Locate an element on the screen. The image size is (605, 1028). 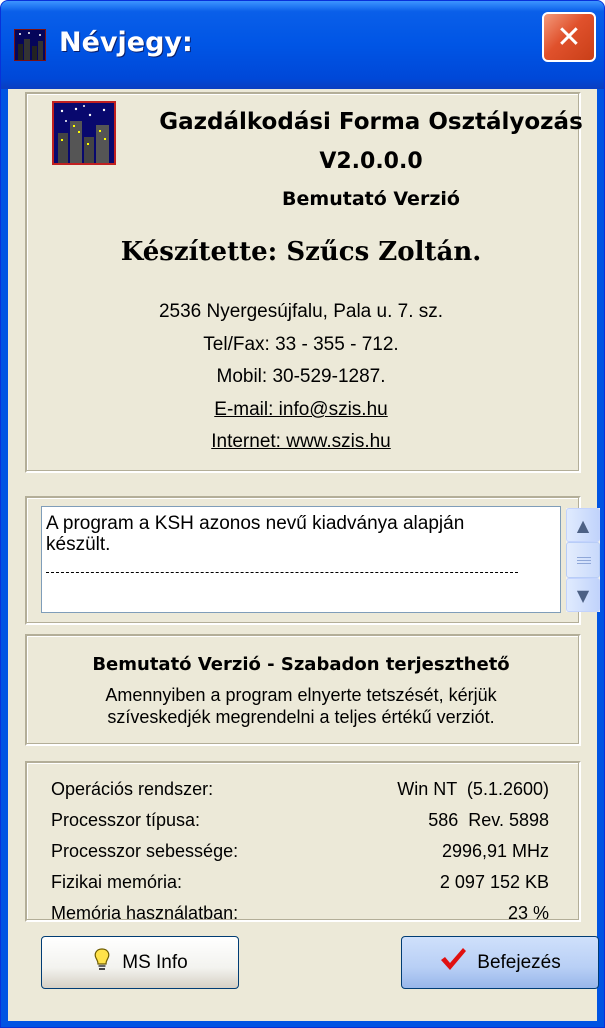
city-night-icon is located at coordinates (30, 45).